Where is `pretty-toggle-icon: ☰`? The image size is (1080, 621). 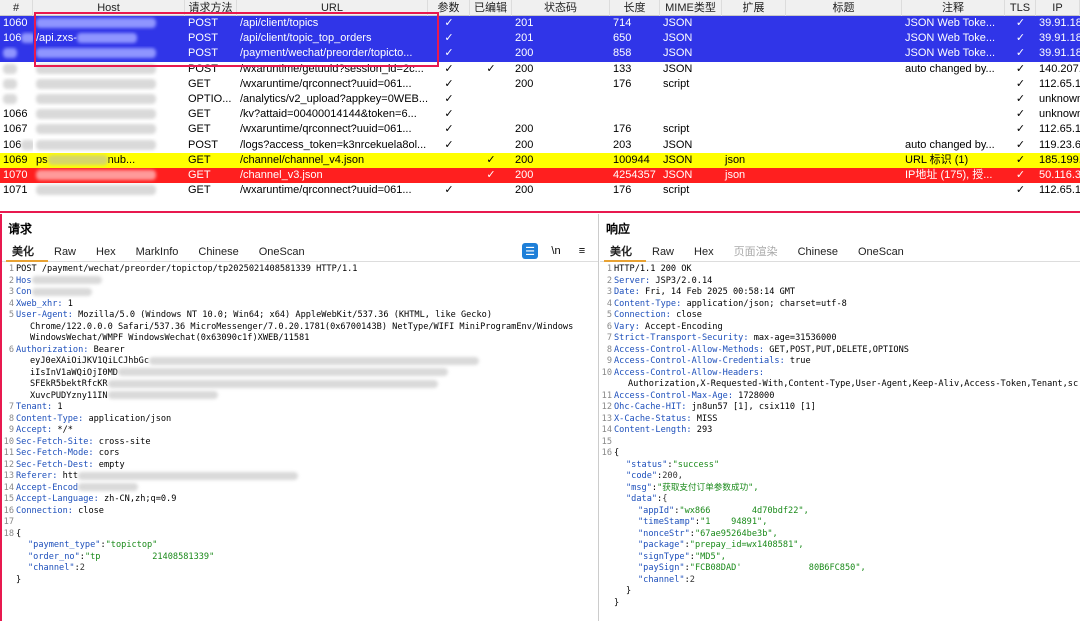
pretty-toggle-icon: ☰ is located at coordinates (530, 251).